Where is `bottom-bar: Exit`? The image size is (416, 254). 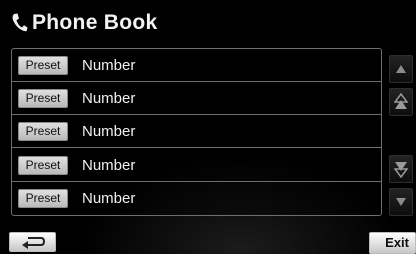
bottom-bar: Exit is located at coordinates (208, 243).